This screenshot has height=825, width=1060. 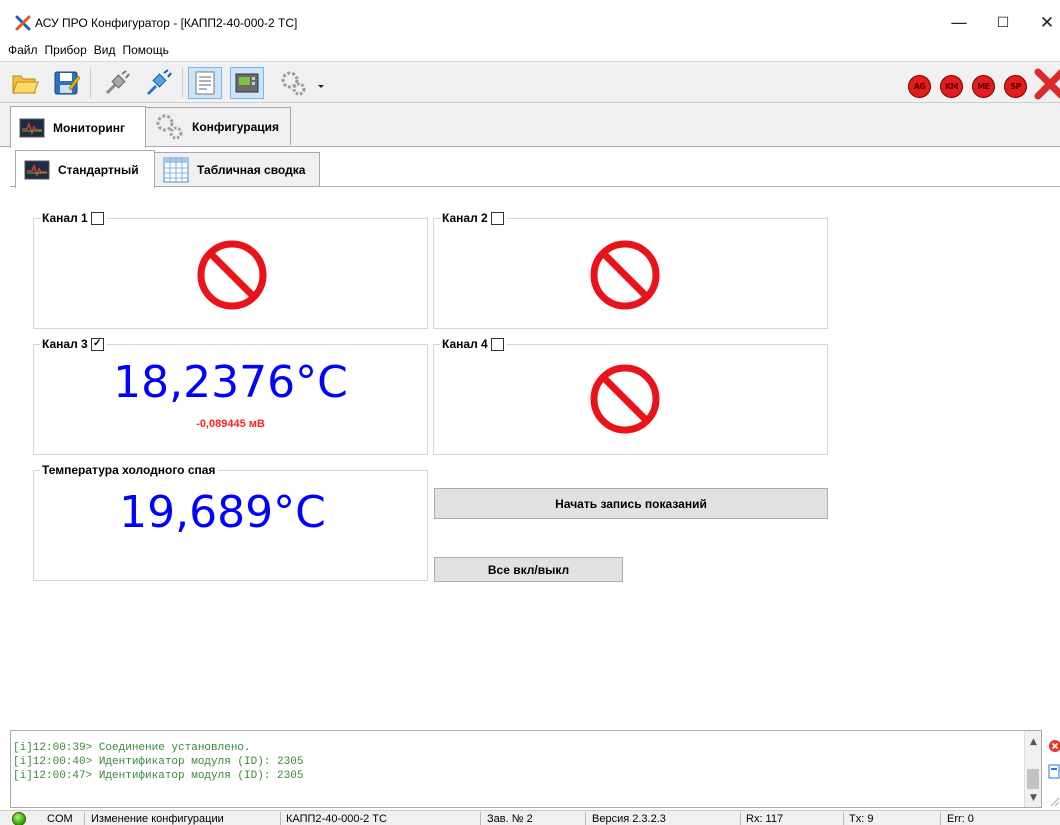 What do you see at coordinates (157, 819) in the screenshot?
I see `status-state: Изменение конфигурации` at bounding box center [157, 819].